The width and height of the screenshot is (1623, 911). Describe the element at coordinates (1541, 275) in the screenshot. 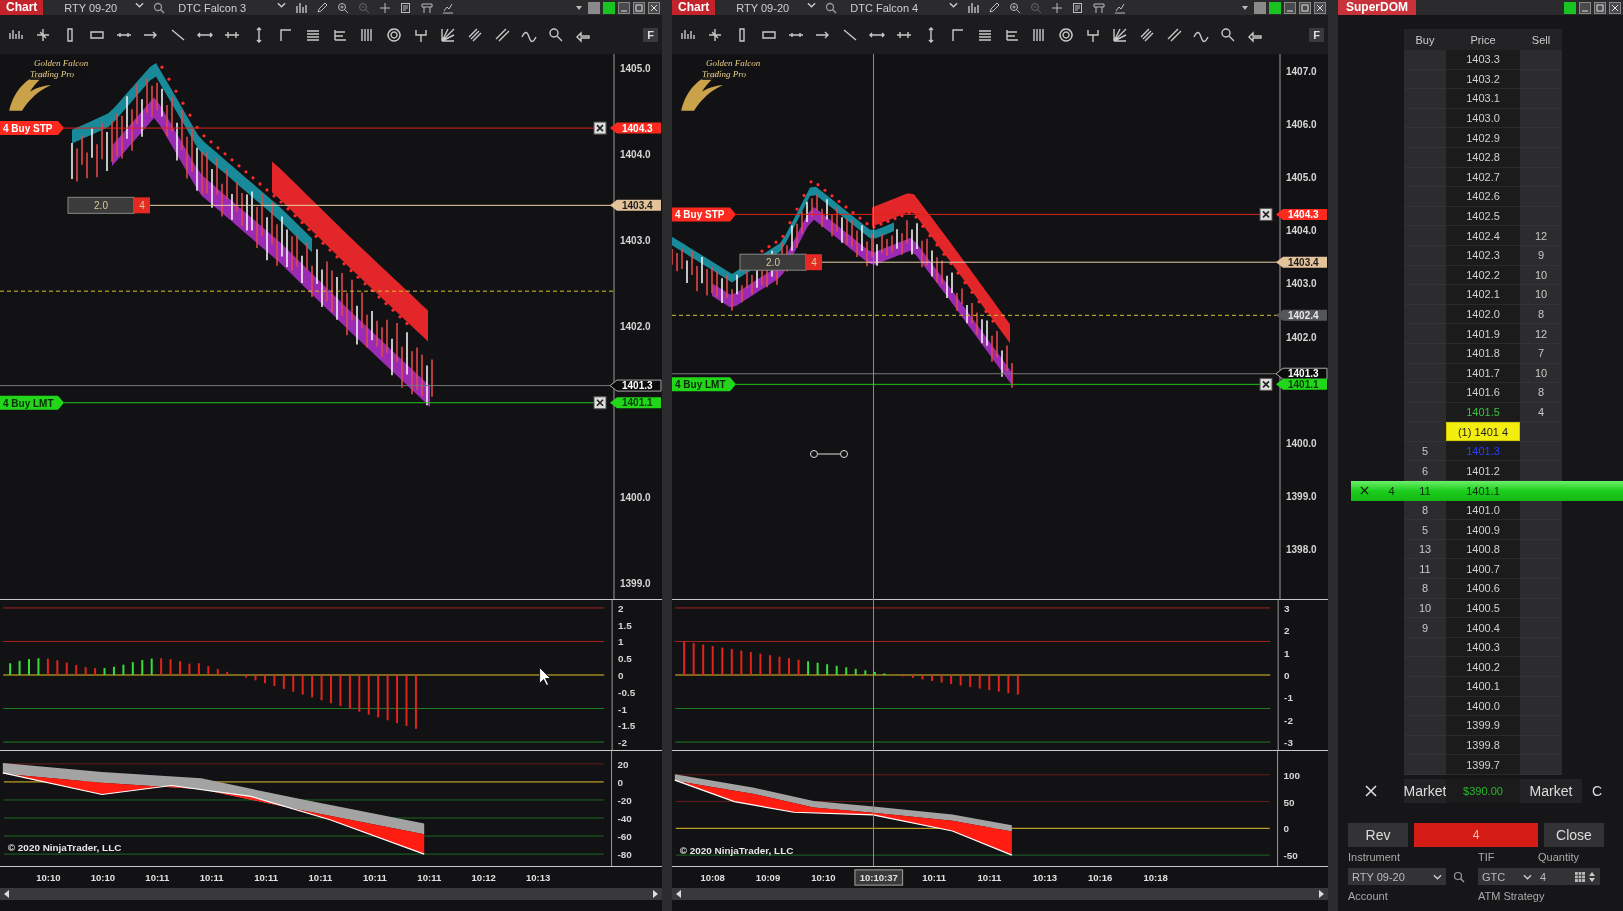

I see `sell-cell: 10` at that location.